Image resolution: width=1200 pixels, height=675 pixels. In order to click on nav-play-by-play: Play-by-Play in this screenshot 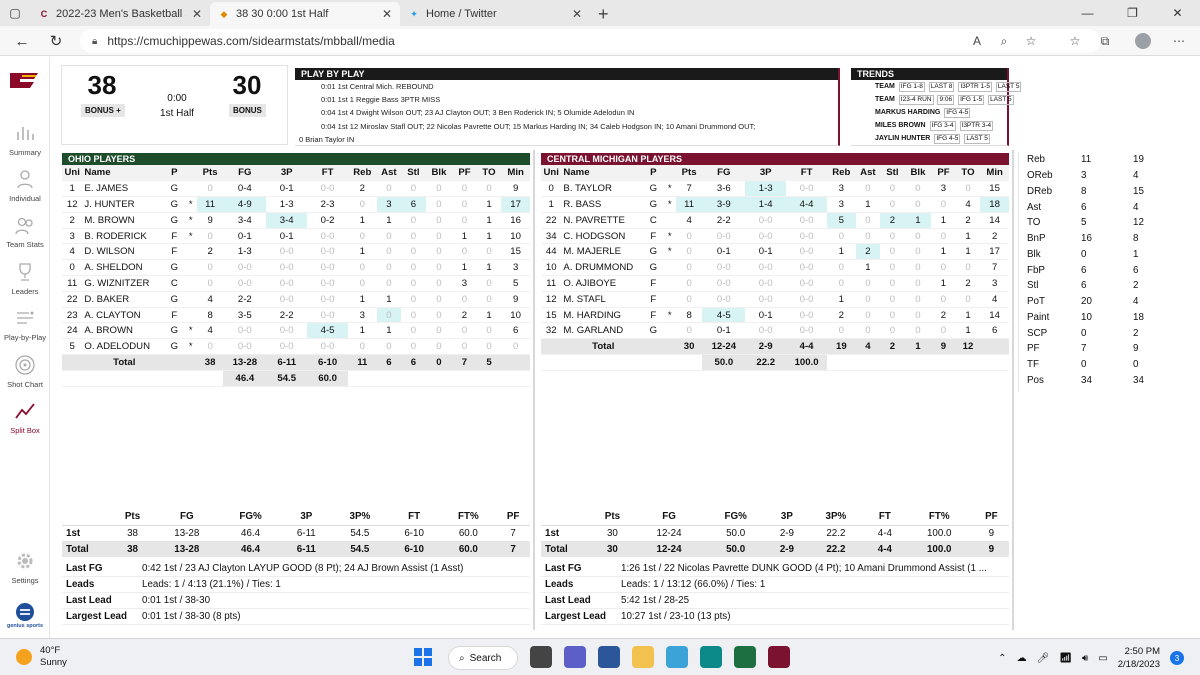, I will do `click(25, 324)`.